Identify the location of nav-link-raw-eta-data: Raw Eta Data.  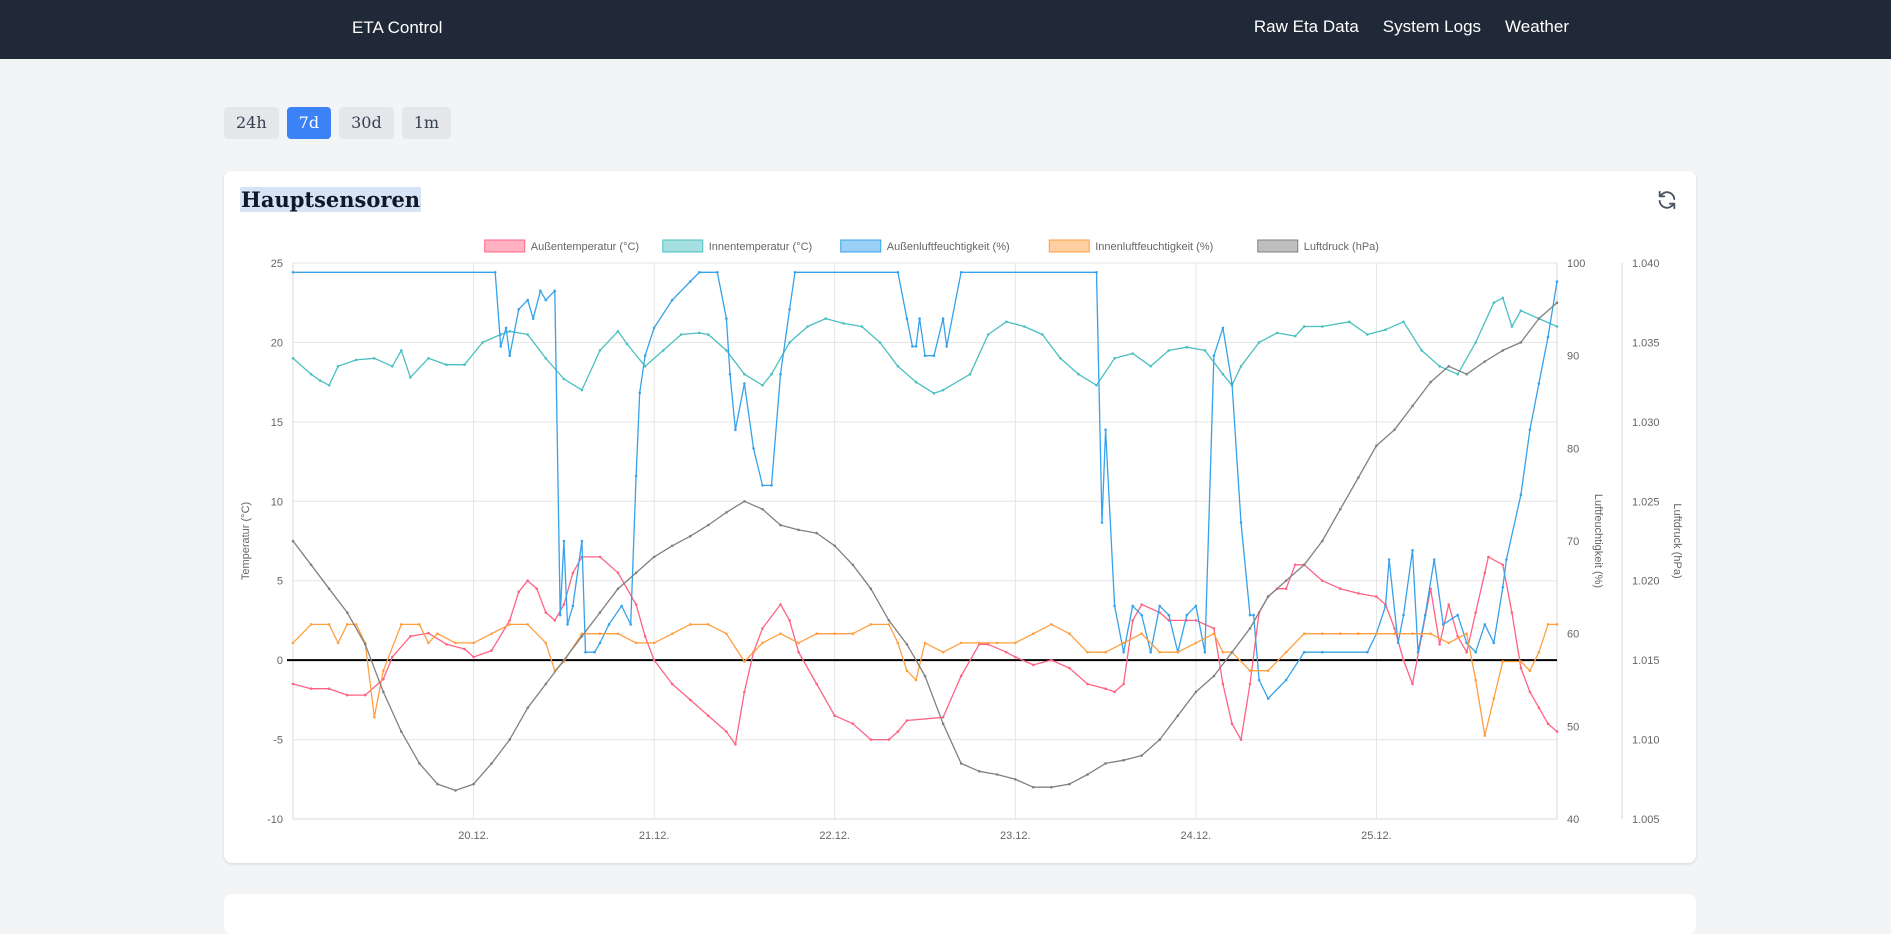
(1306, 27).